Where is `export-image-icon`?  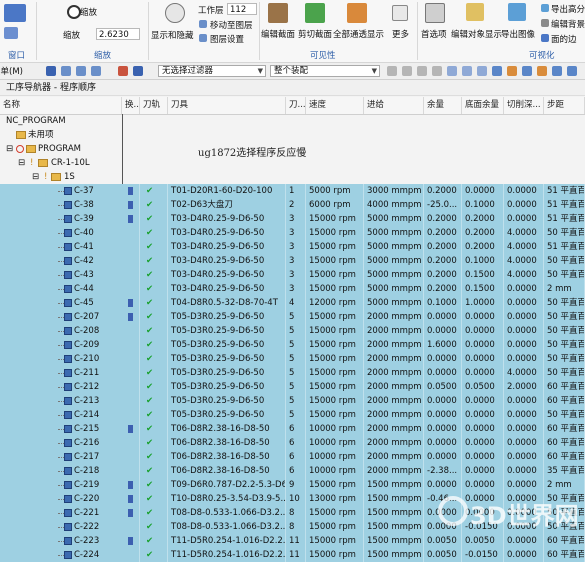
export-image-icon is located at coordinates (517, 12).